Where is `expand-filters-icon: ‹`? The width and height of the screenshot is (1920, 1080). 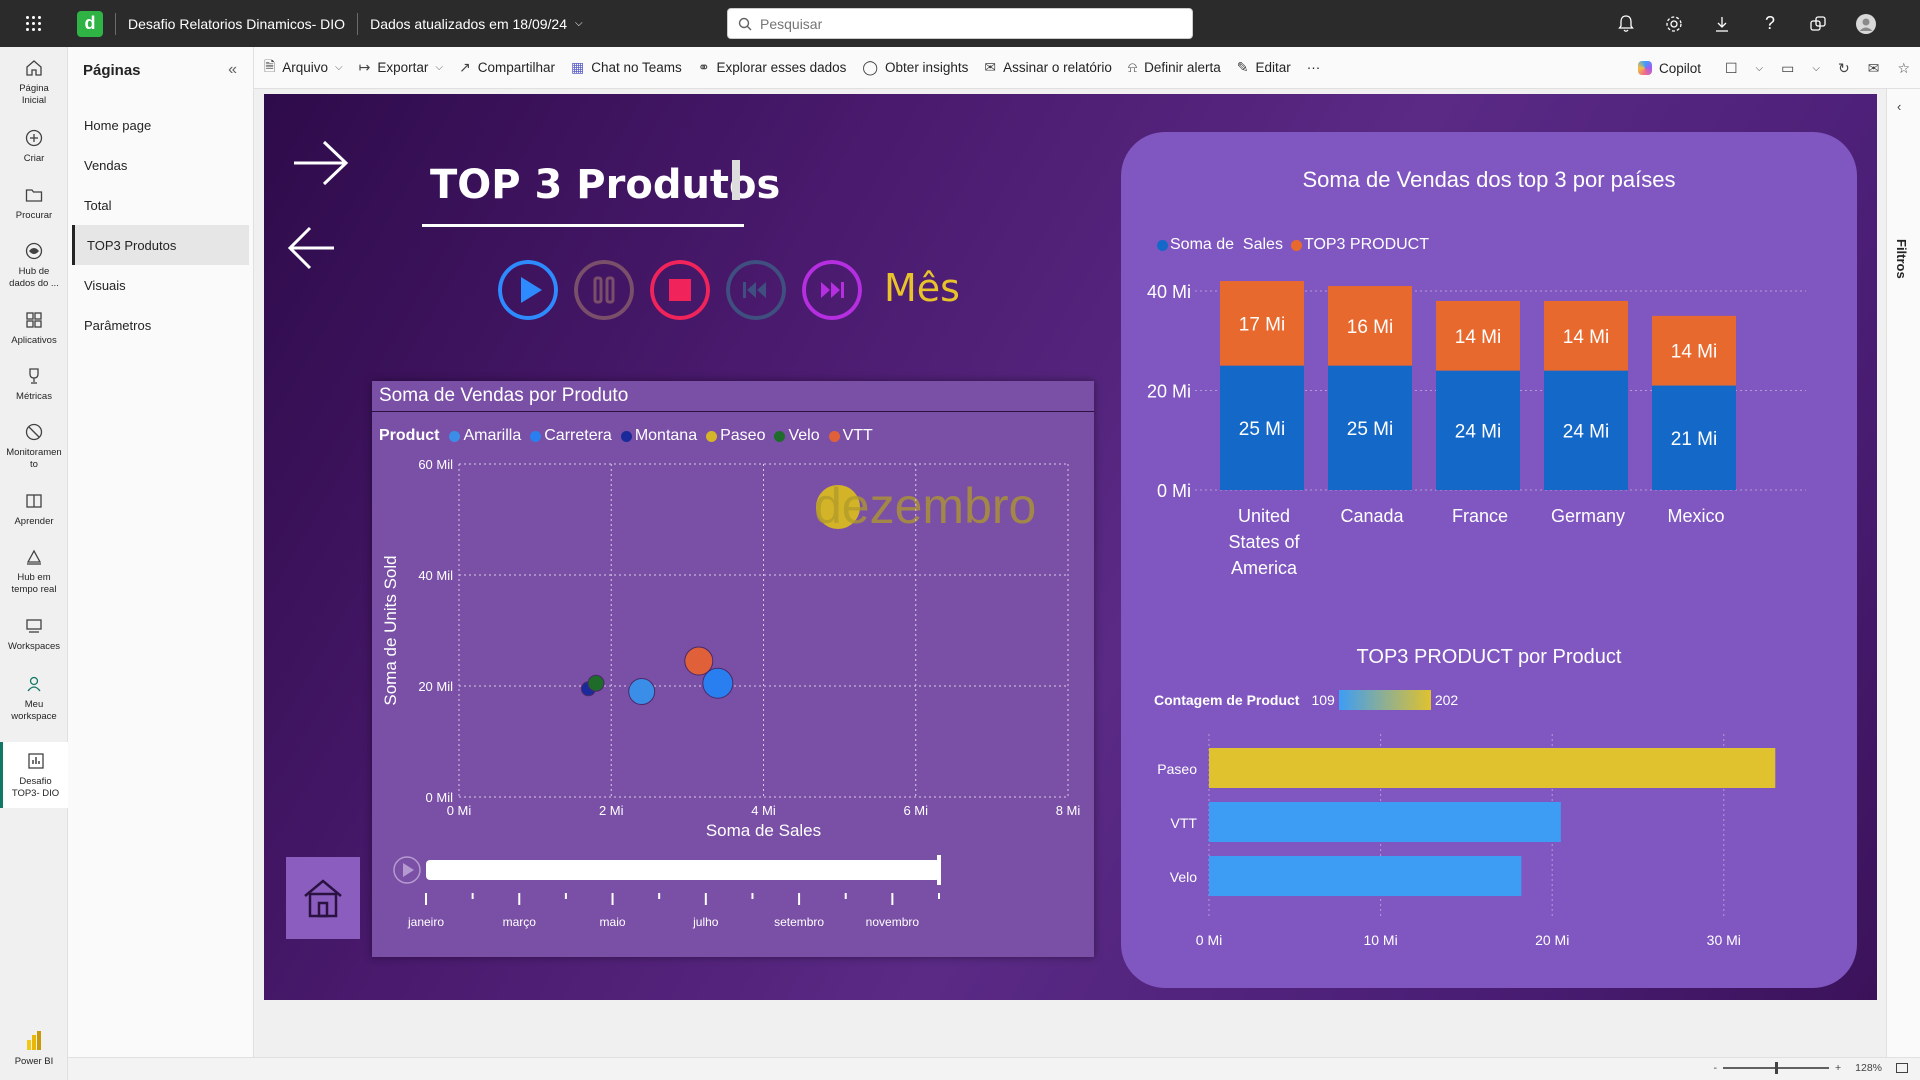
expand-filters-icon: ‹ is located at coordinates (1899, 106).